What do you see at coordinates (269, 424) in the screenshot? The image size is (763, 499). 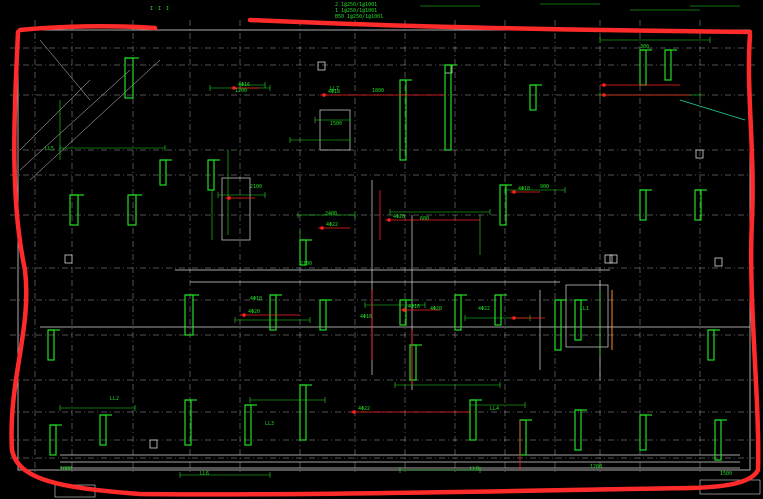 I see `annotation-text: LL3` at bounding box center [269, 424].